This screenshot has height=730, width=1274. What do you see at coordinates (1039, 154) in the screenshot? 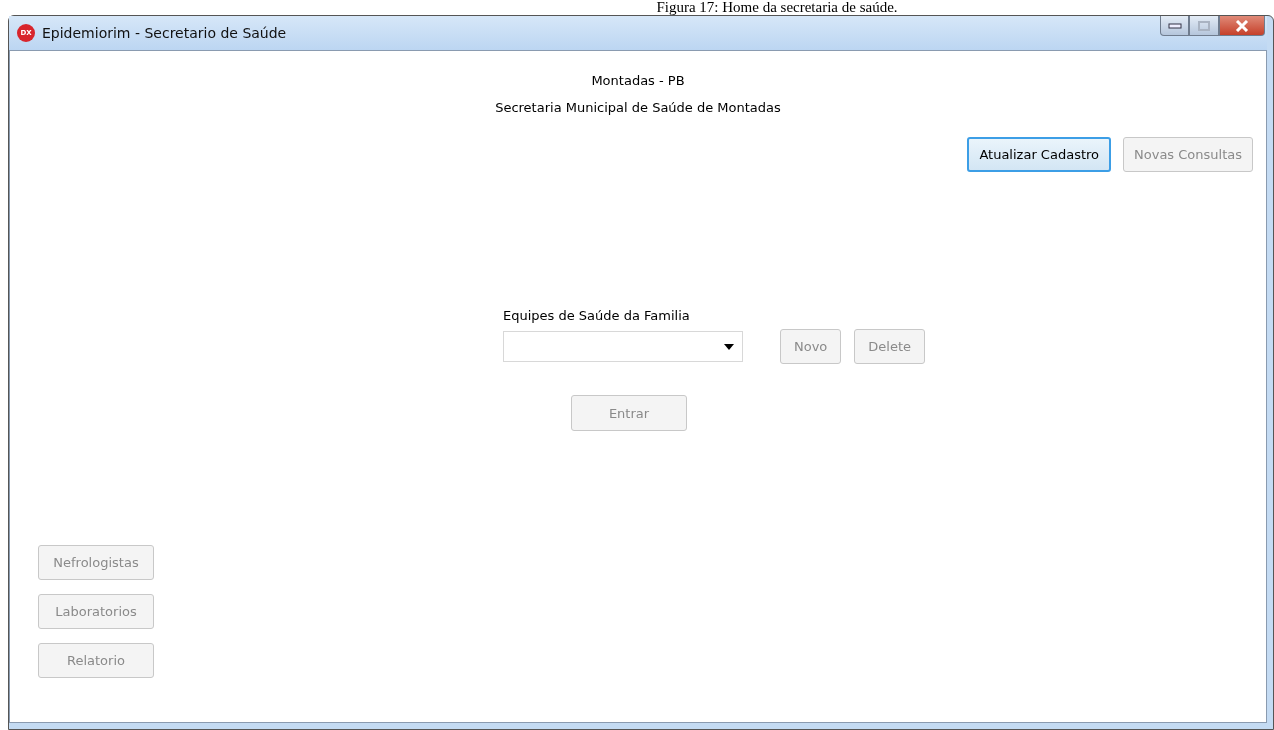
I see `action-button: Atualizar Cadastro` at bounding box center [1039, 154].